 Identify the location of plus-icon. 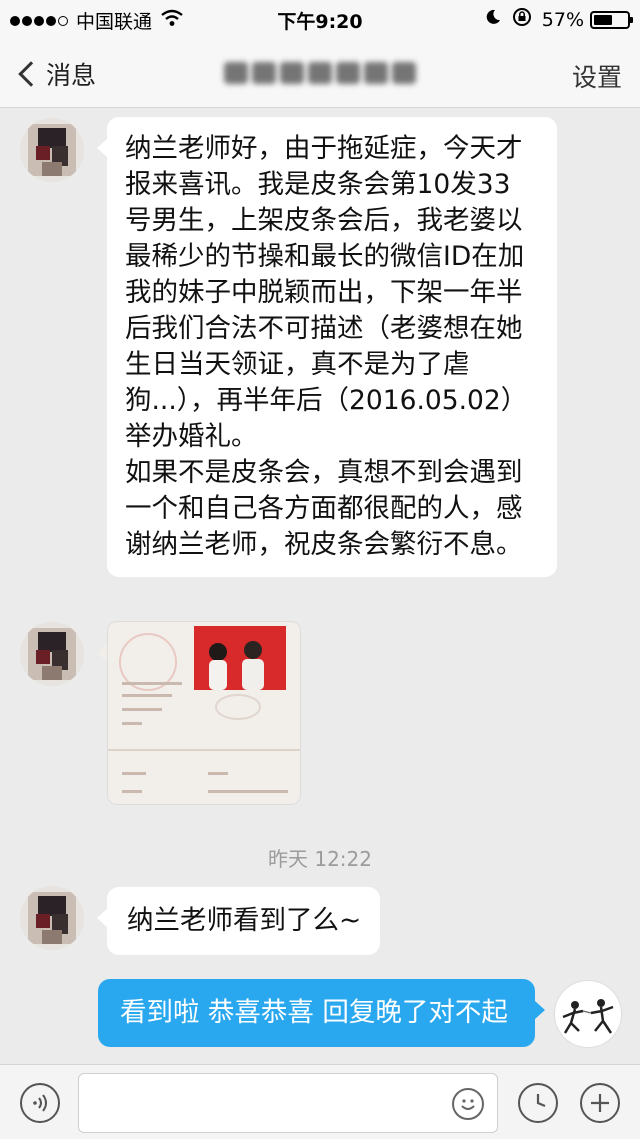
(600, 1103).